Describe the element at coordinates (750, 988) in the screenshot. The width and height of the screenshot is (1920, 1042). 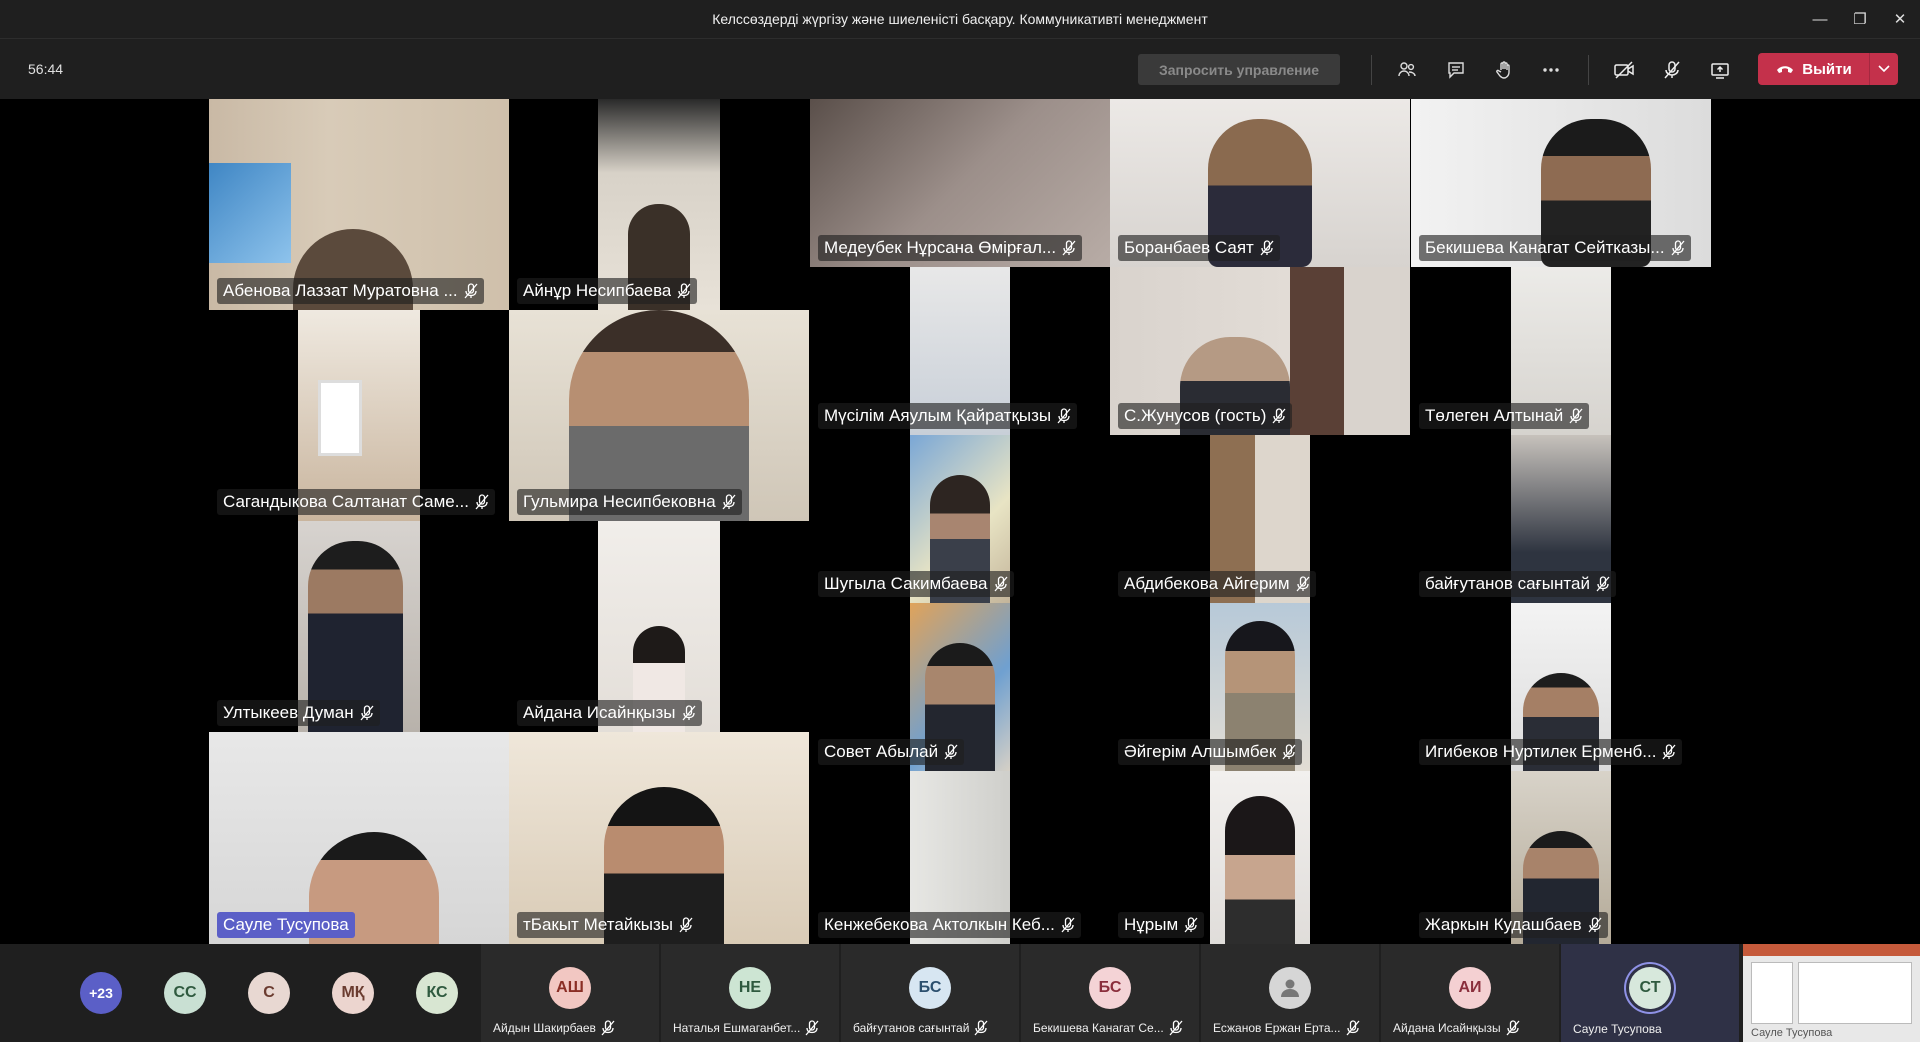
I see `participant-avatar: НЕ` at that location.